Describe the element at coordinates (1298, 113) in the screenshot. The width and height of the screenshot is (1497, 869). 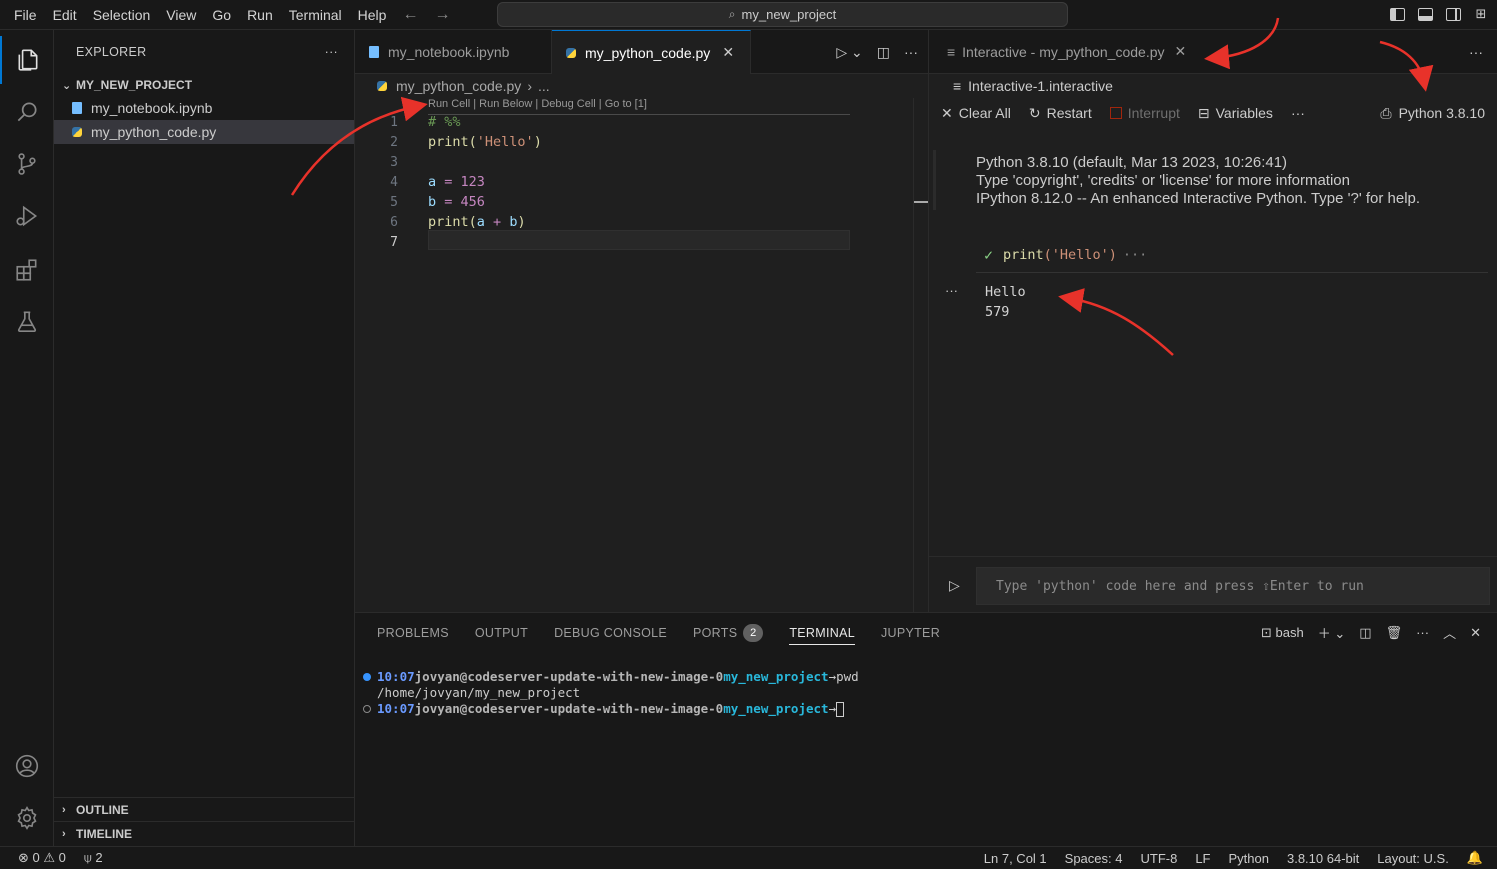
I see `more-toolbar-button: ···` at that location.